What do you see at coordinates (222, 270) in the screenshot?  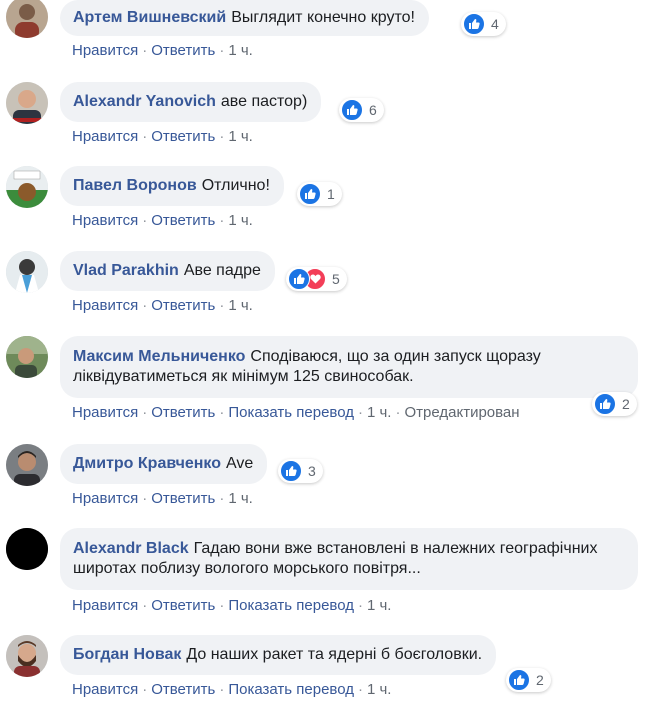 I see `comment-text: Аве падре` at bounding box center [222, 270].